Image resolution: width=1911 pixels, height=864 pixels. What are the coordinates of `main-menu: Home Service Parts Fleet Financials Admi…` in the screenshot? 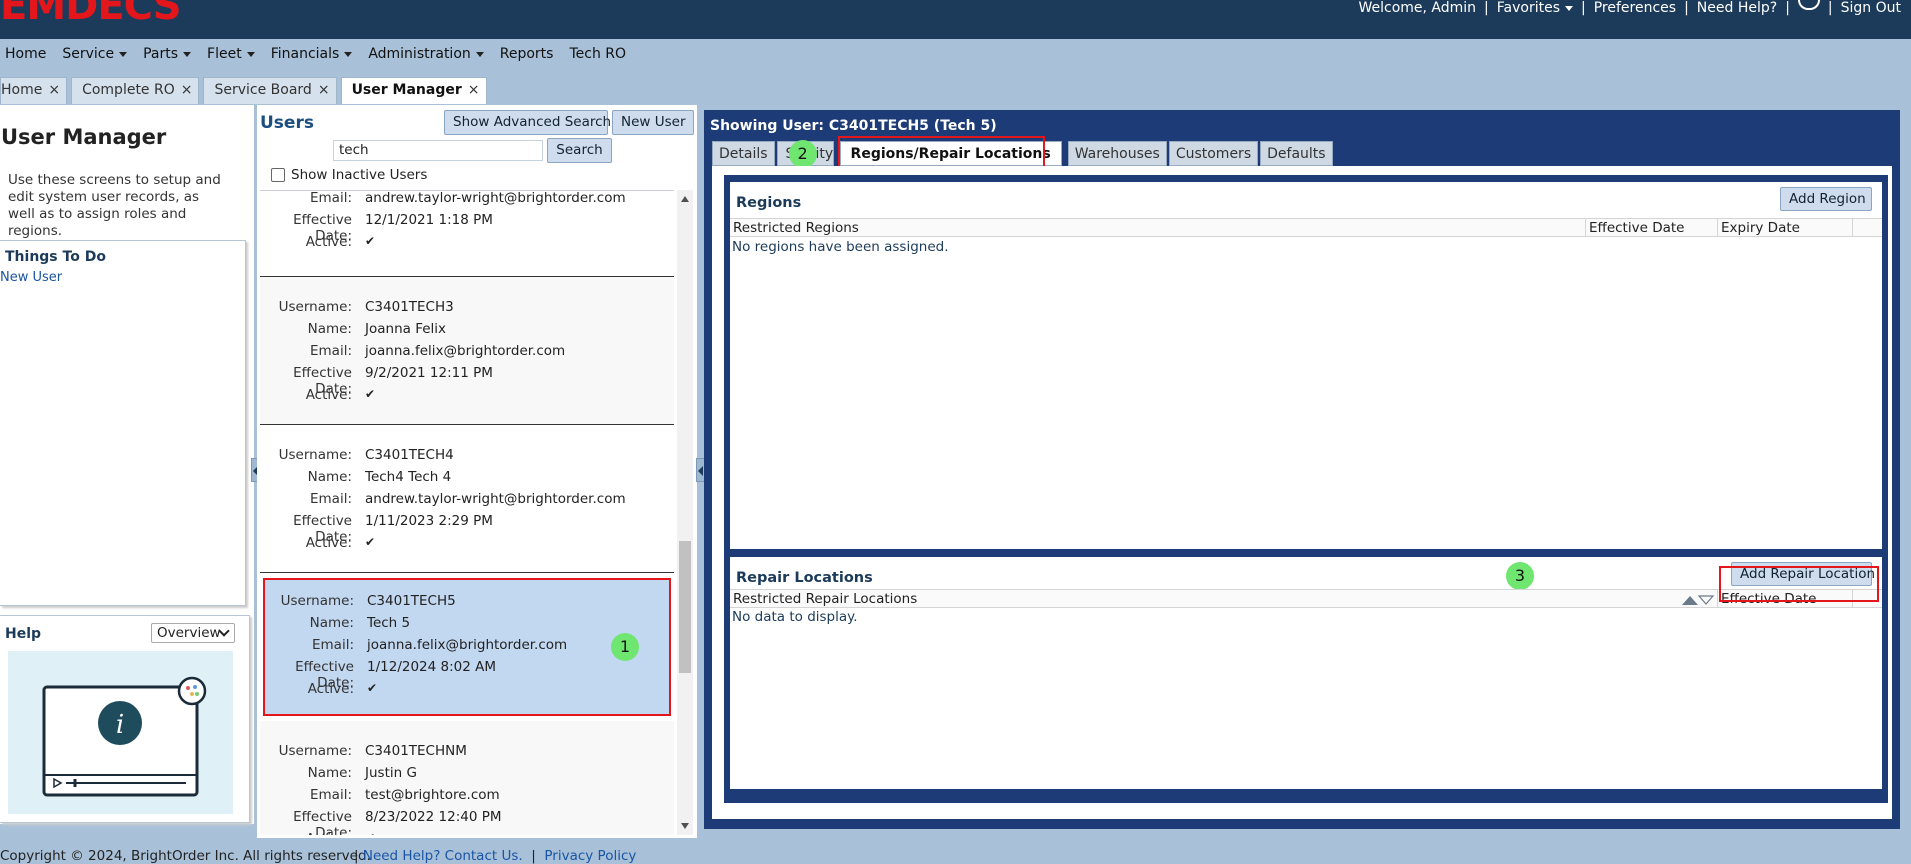 It's located at (955, 54).